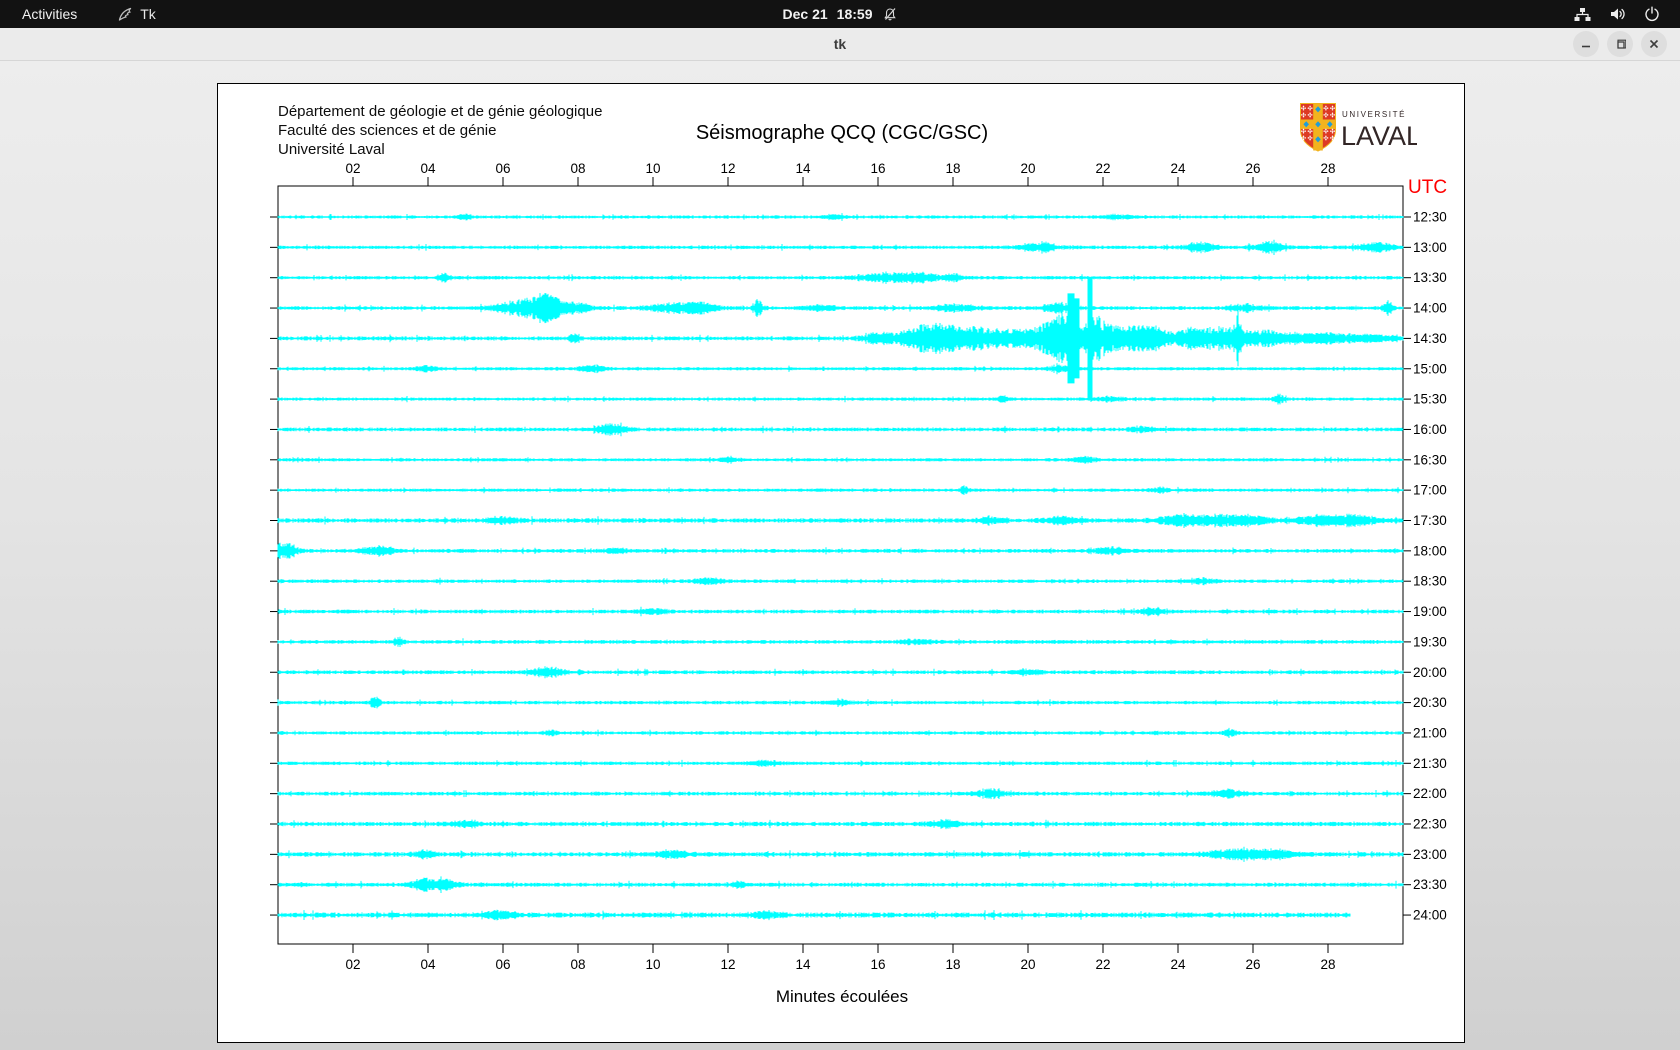 The image size is (1680, 1050). Describe the element at coordinates (840, 794) in the screenshot. I see `trace-row-22:00` at that location.